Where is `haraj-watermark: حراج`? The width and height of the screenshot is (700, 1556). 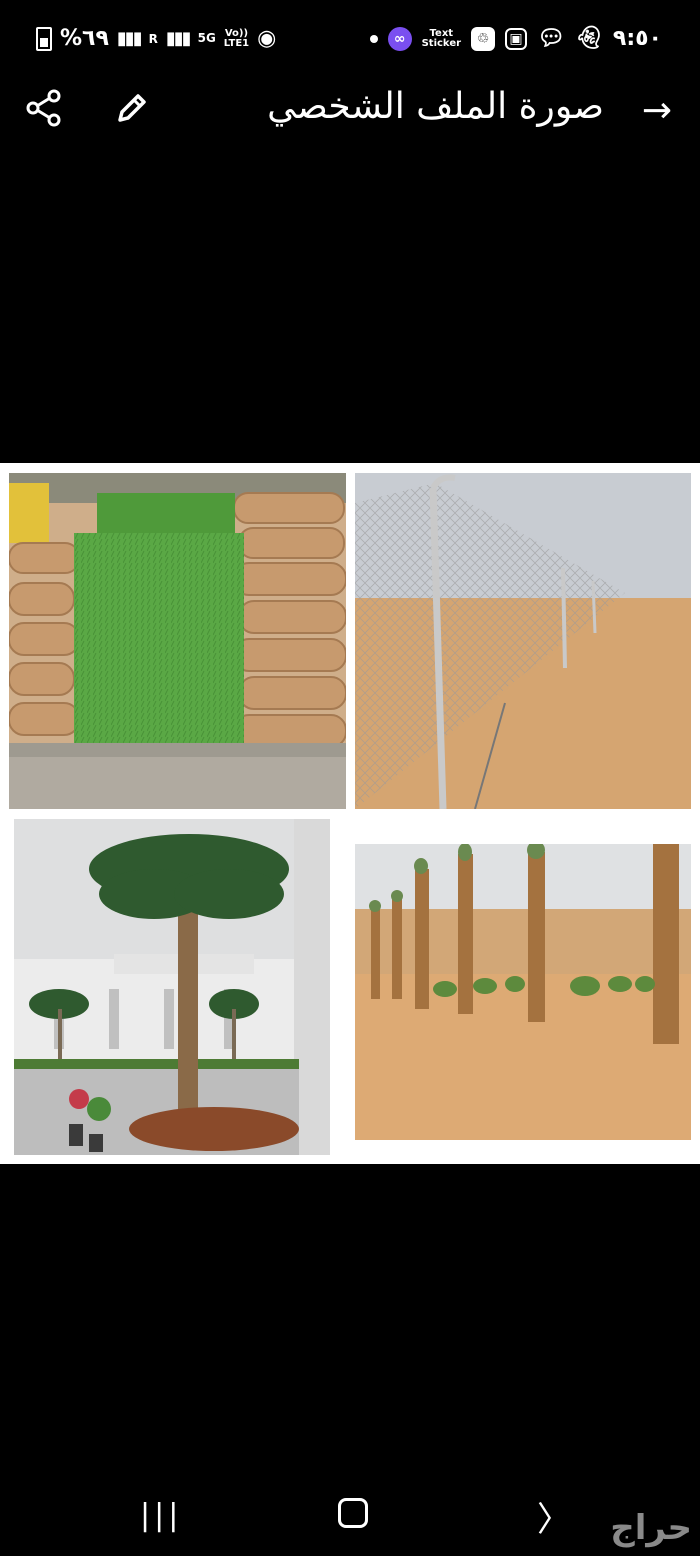
haraj-watermark: حراج is located at coordinates (651, 1528).